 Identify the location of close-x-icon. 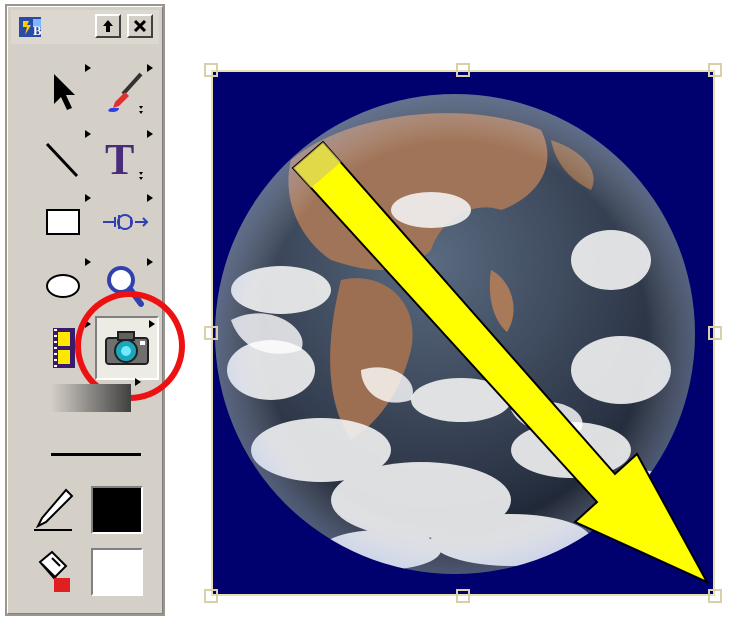
(140, 26).